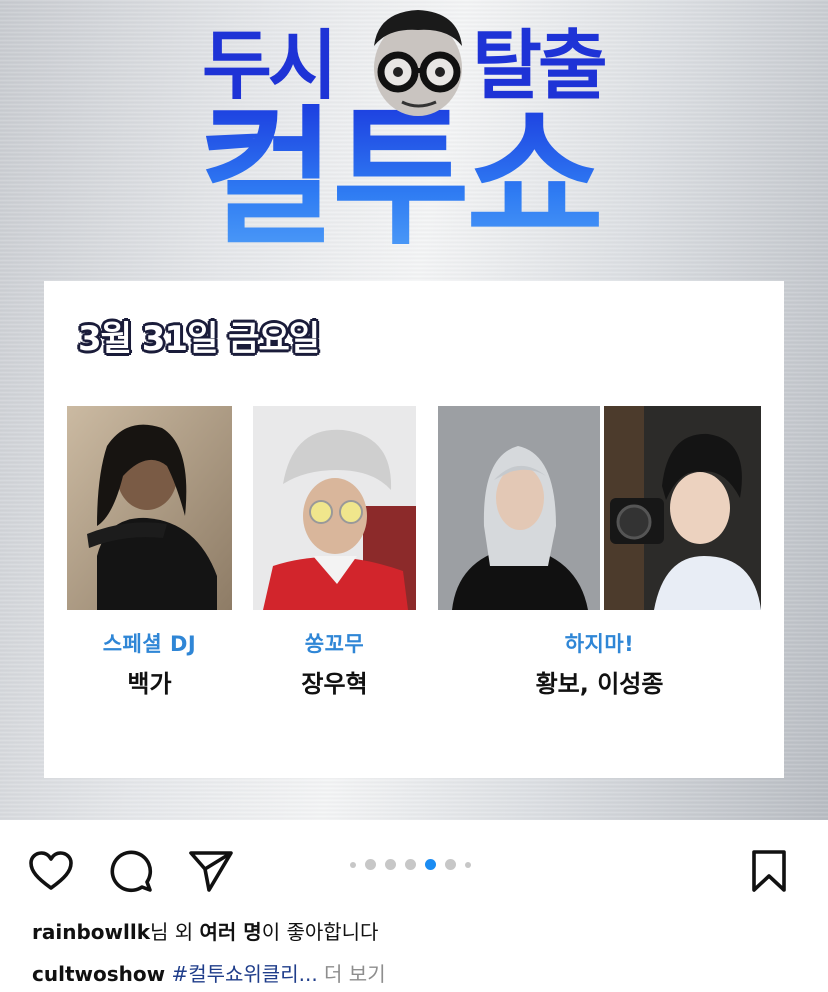 This screenshot has height=992, width=828. I want to click on post-caption: cultwoshow #컬투쇼위클리... 더 보기, so click(209, 972).